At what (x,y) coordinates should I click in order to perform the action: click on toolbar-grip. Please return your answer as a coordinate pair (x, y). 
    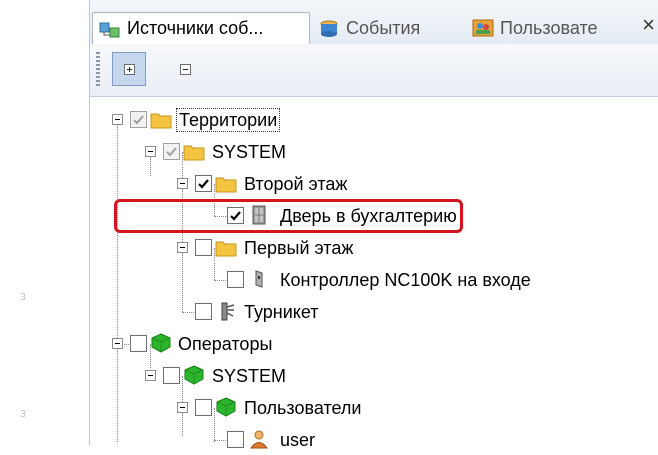
    Looking at the image, I should click on (98, 70).